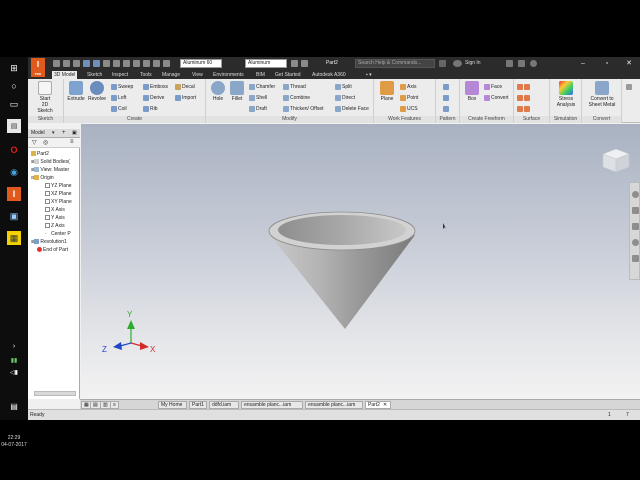 The height and width of the screenshot is (480, 640). Describe the element at coordinates (237, 91) in the screenshot. I see `fillet-button: Fillet` at that location.